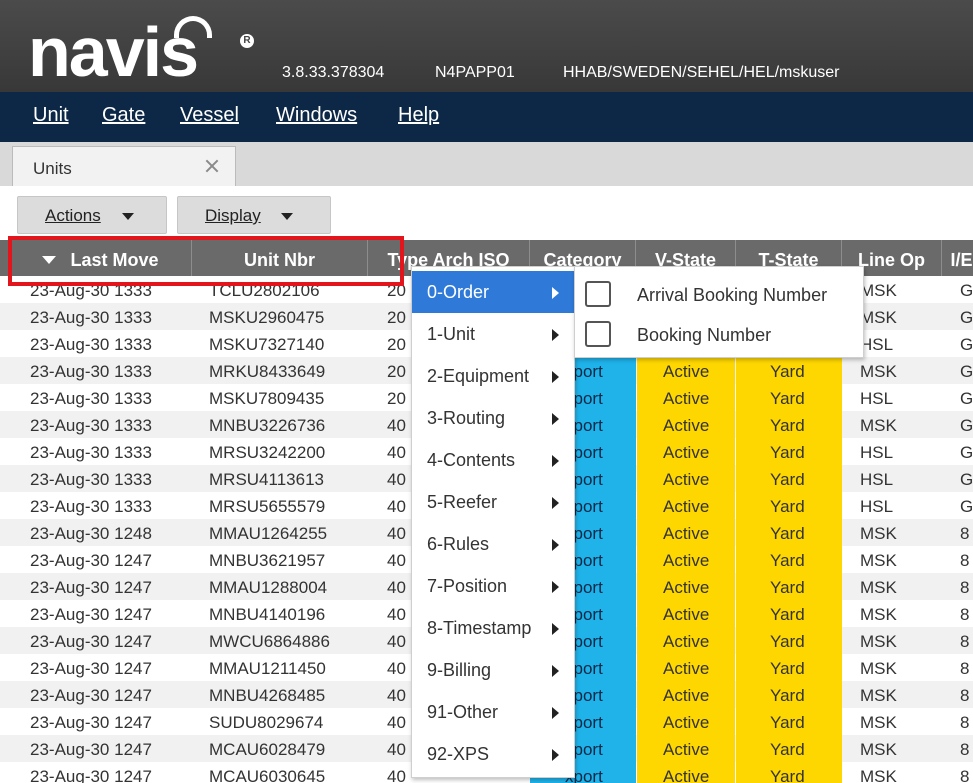  I want to click on submenu-item-label: Booking Number, so click(704, 335).